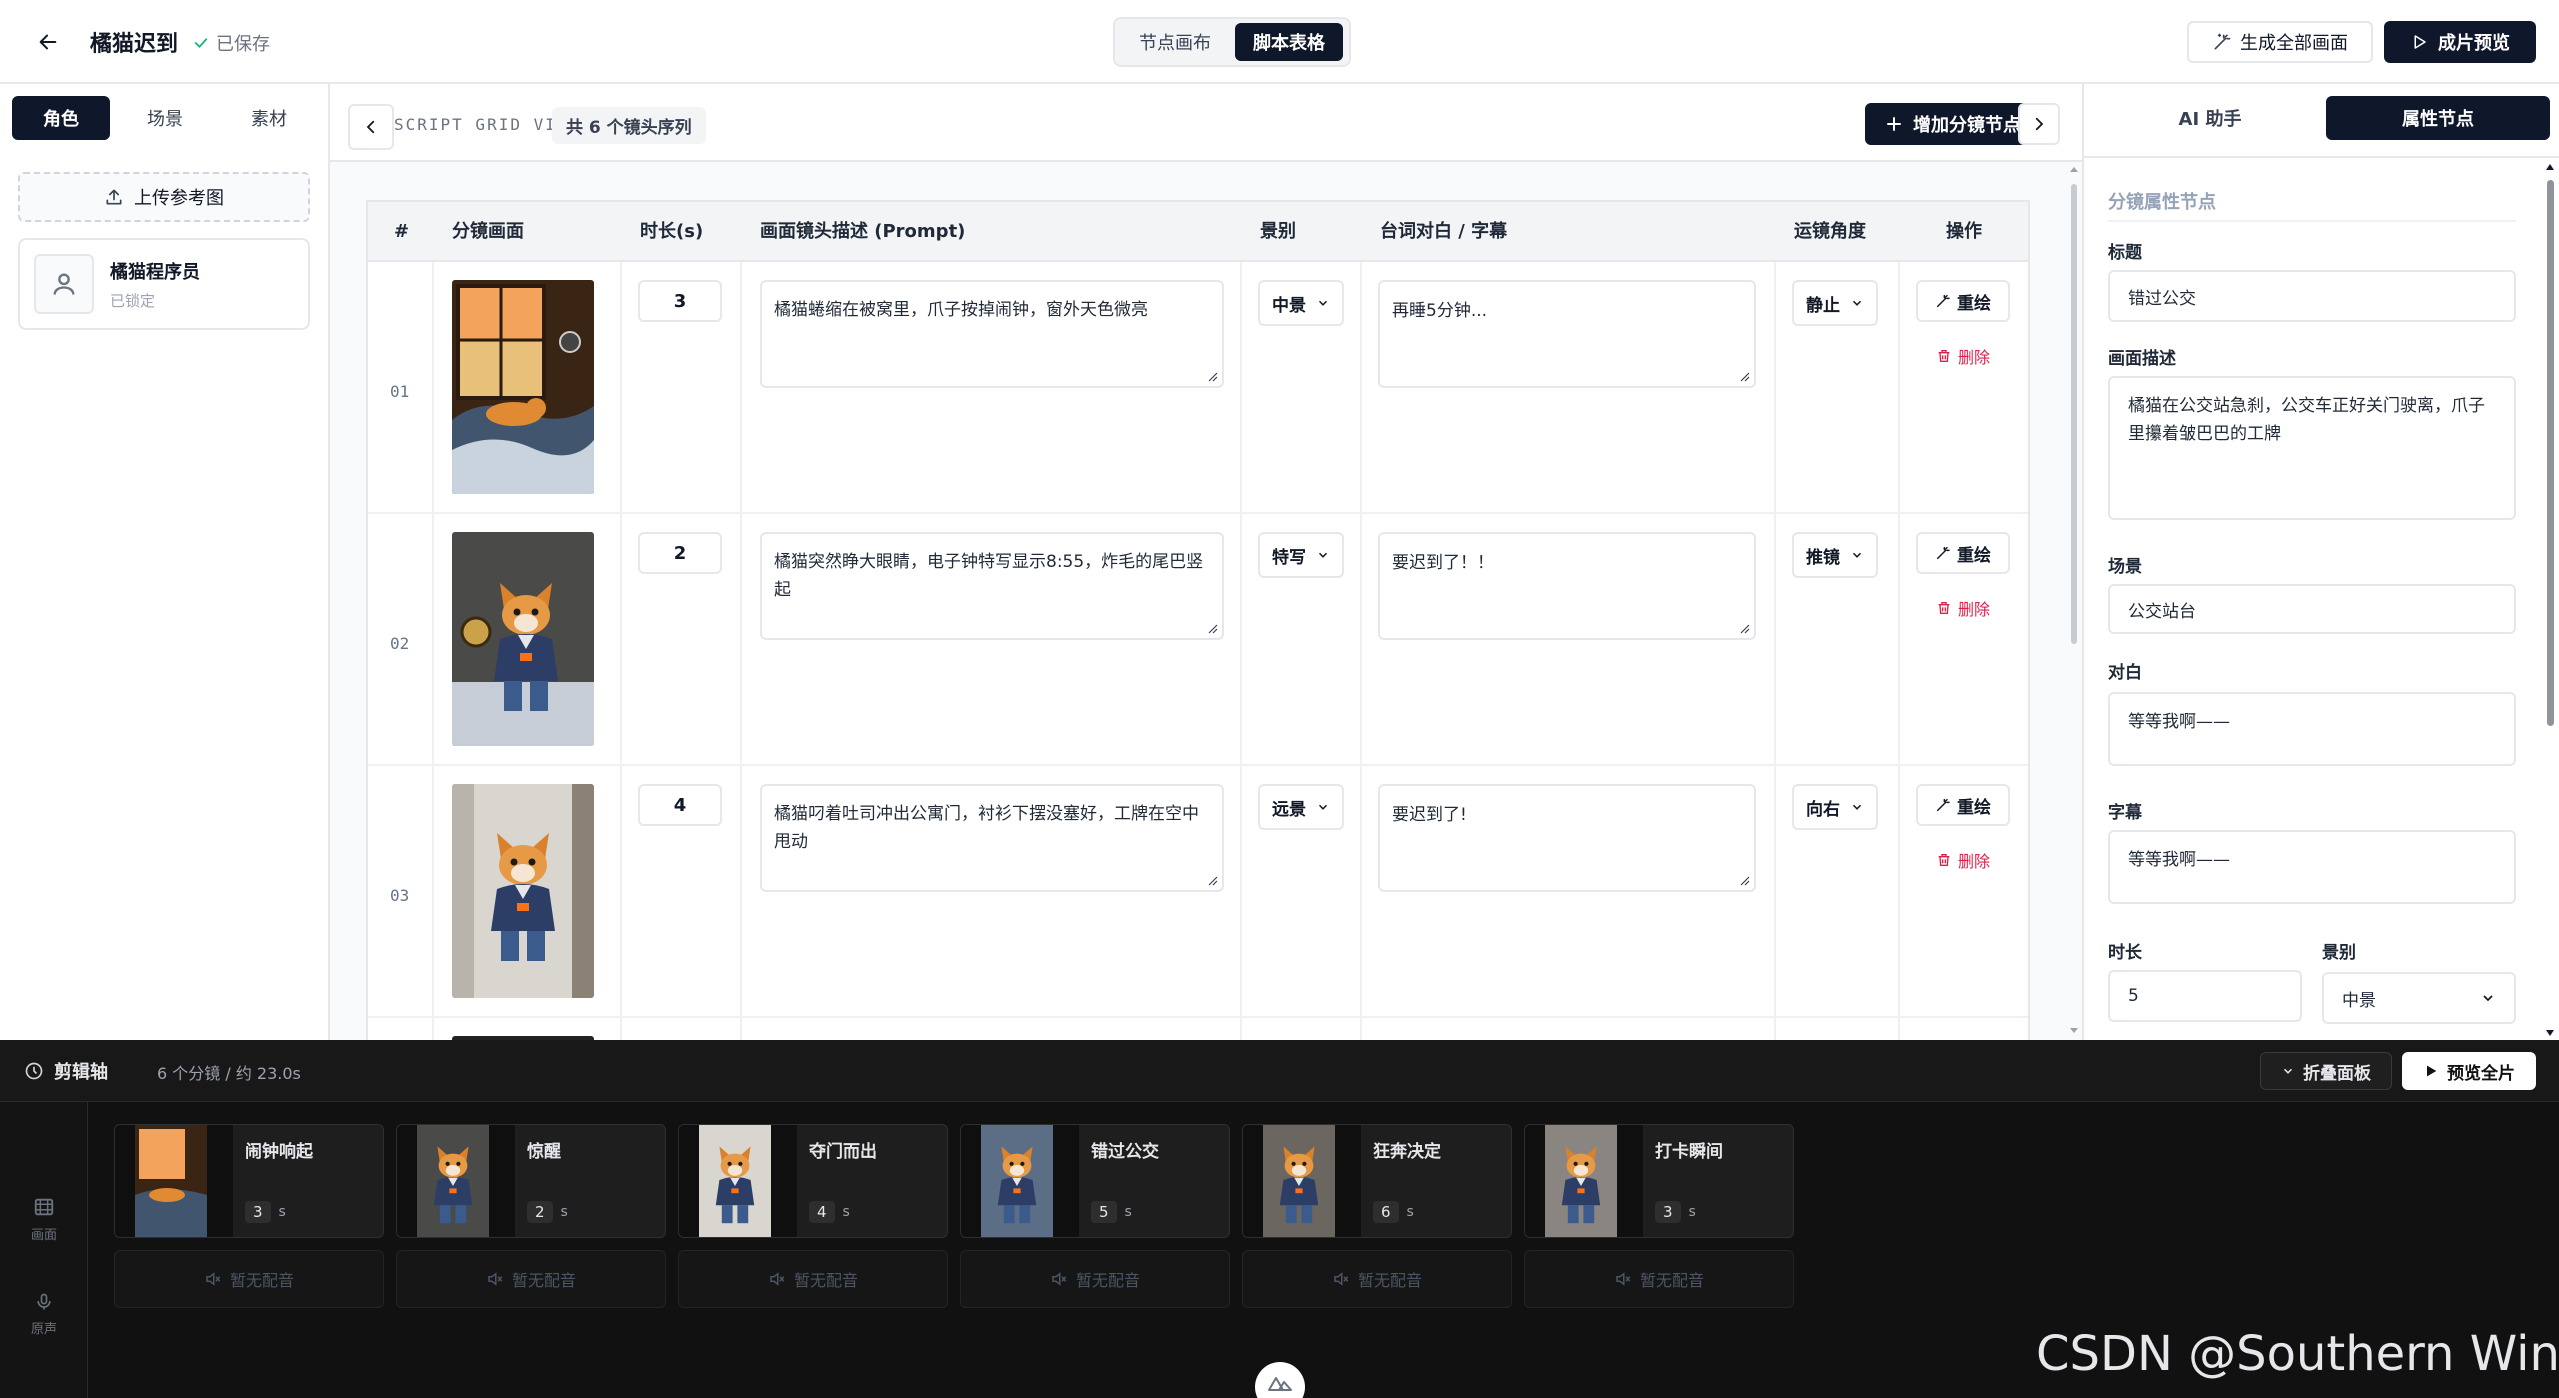 The image size is (2559, 1398). Describe the element at coordinates (813, 1181) in the screenshot. I see `timeline-clip: 夺门而出 4s` at that location.